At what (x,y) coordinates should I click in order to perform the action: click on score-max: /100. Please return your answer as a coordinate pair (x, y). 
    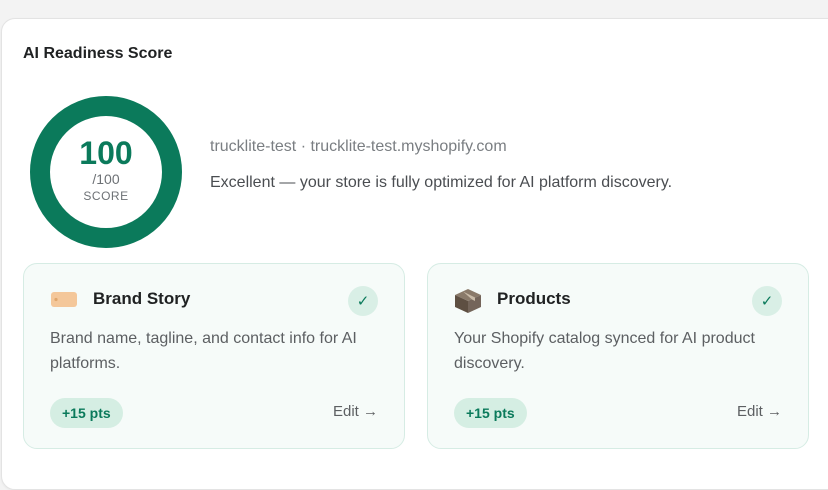
    Looking at the image, I should click on (106, 179).